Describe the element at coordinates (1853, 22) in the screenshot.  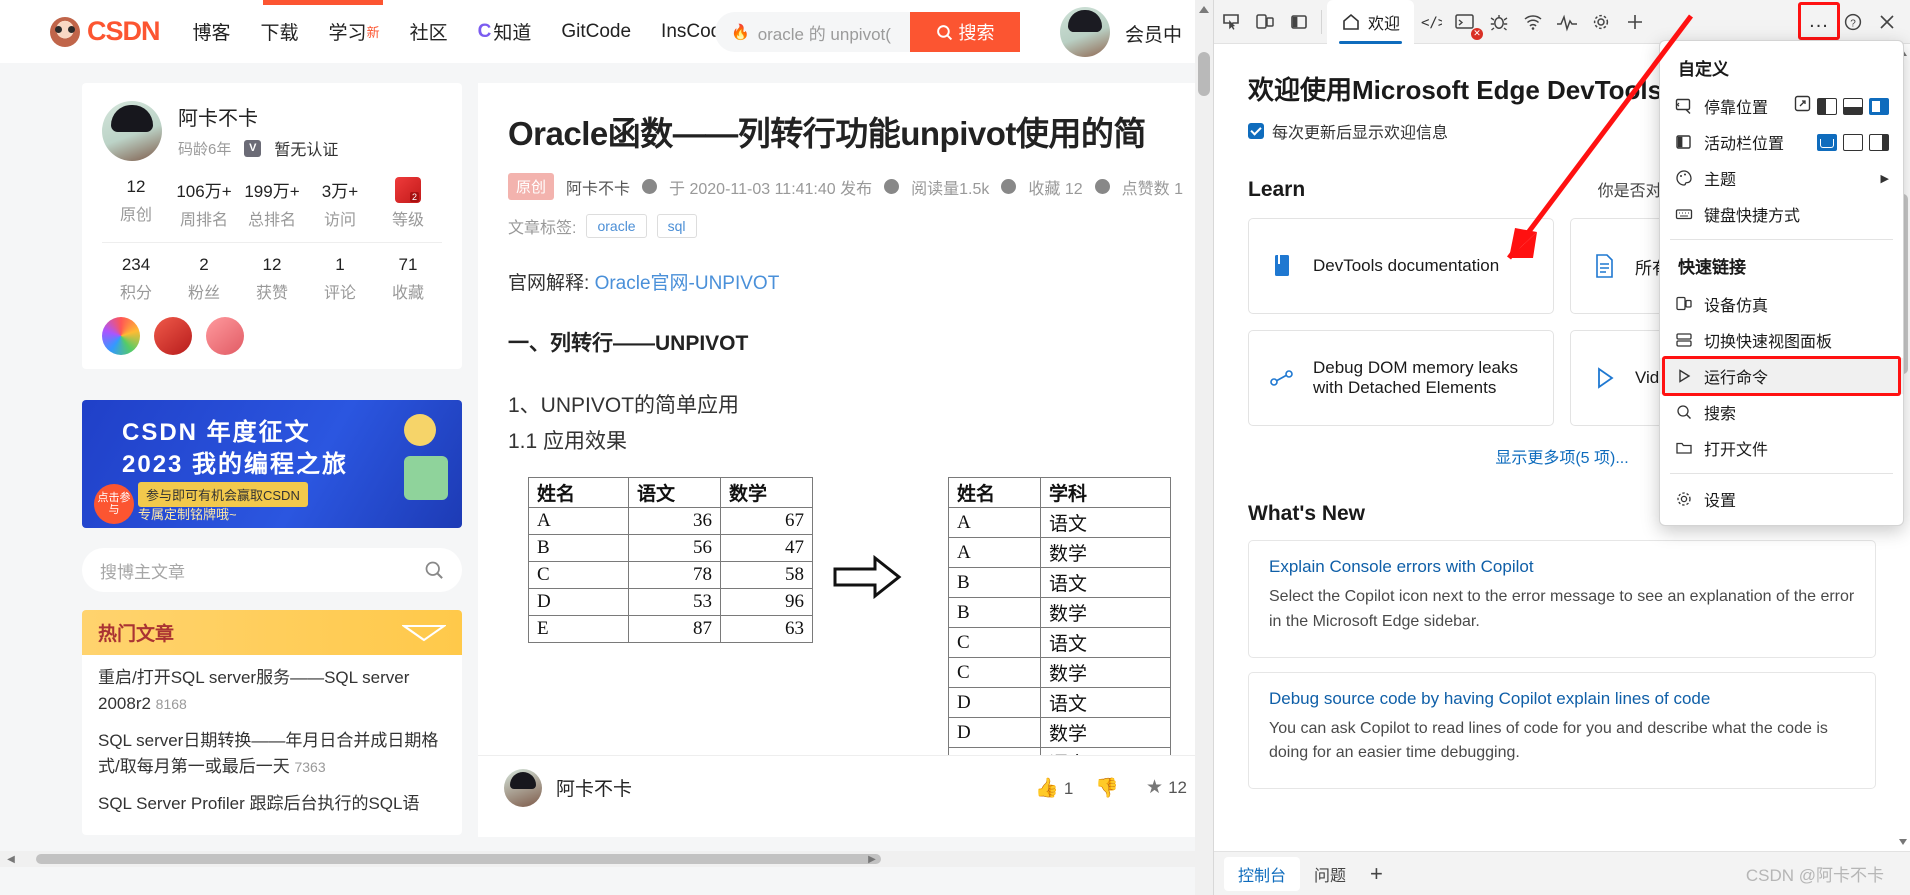
I see `help-icon: ?` at that location.